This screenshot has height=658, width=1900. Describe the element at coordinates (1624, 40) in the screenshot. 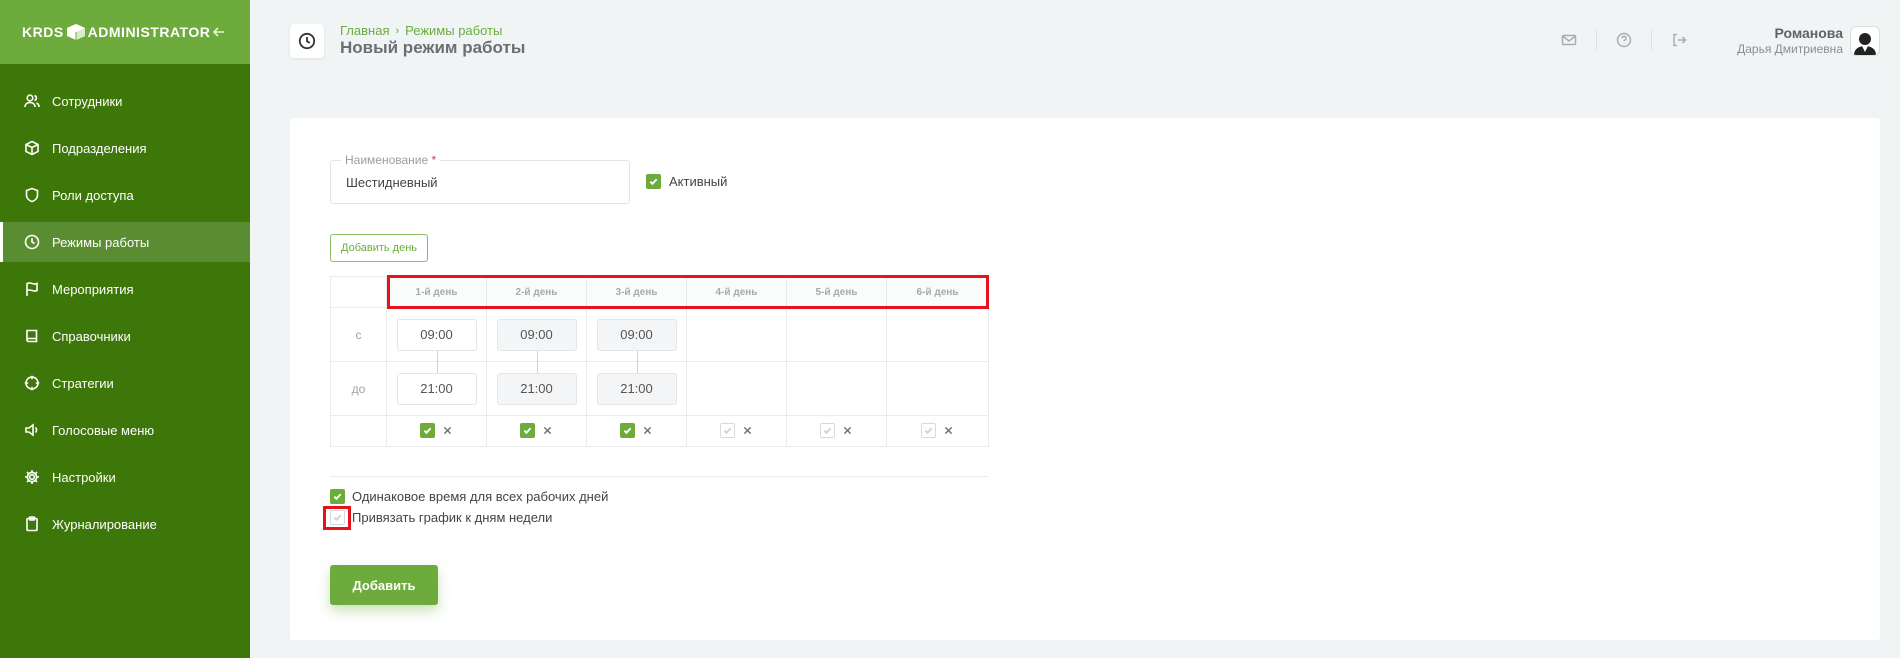

I see `help-icon` at that location.